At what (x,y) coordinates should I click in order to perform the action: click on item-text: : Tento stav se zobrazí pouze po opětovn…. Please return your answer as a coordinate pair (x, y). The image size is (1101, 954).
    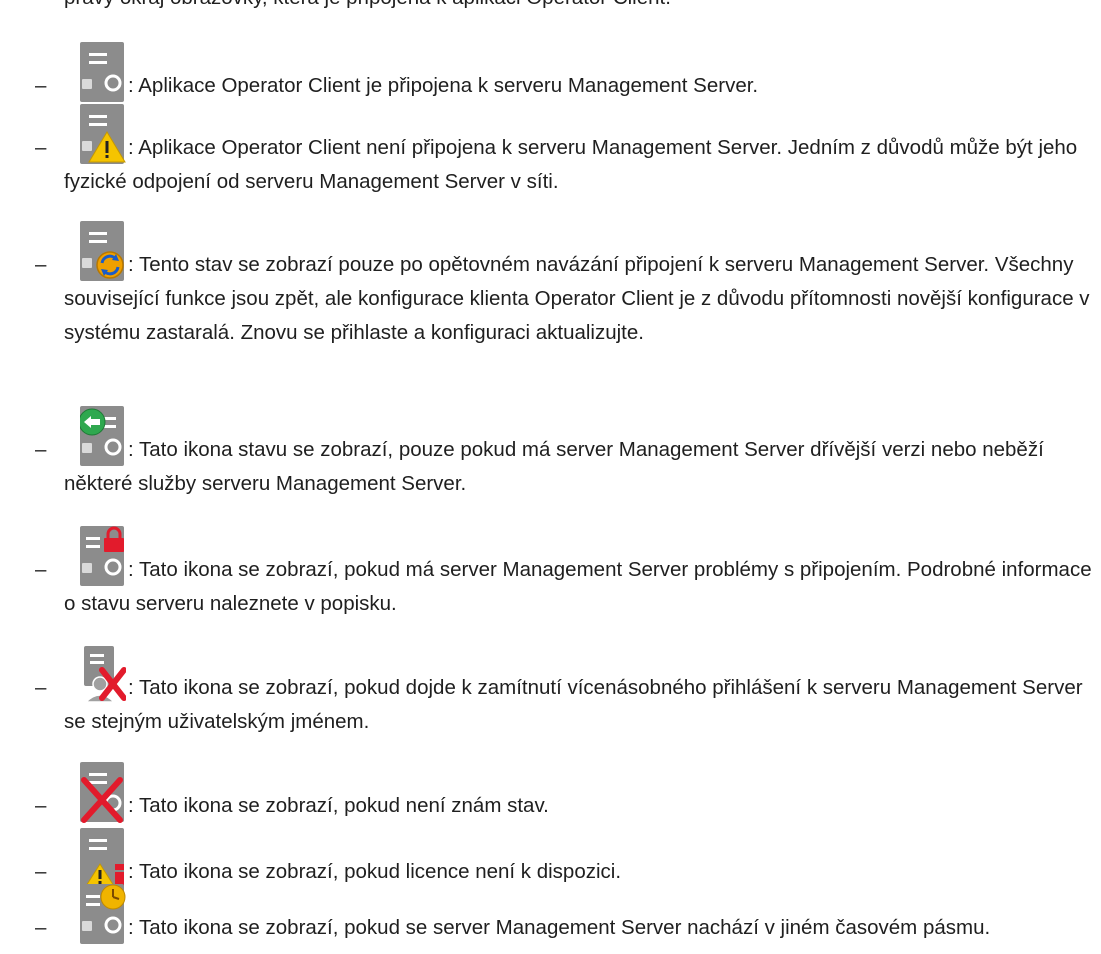
    Looking at the image, I should click on (577, 298).